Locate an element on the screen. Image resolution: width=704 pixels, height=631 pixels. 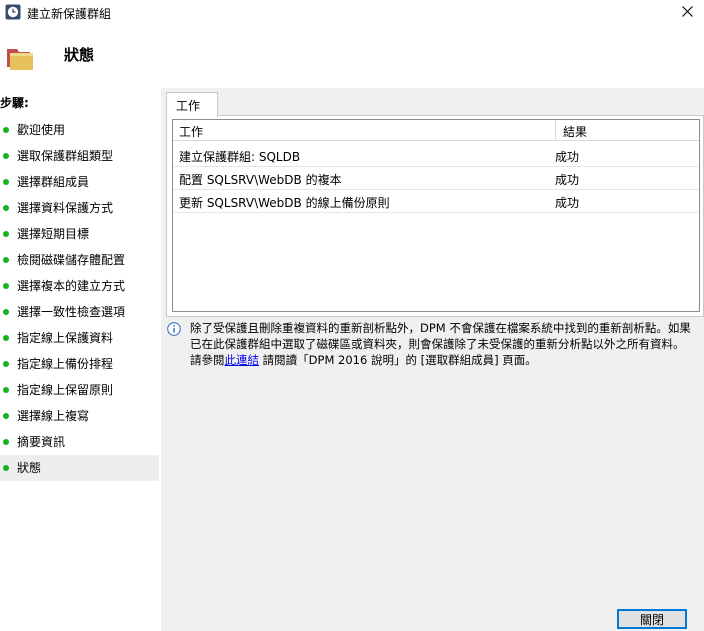
table-row: 更新 SQLSRV\WebDB 的線上備份原則 成功 is located at coordinates (436, 201).